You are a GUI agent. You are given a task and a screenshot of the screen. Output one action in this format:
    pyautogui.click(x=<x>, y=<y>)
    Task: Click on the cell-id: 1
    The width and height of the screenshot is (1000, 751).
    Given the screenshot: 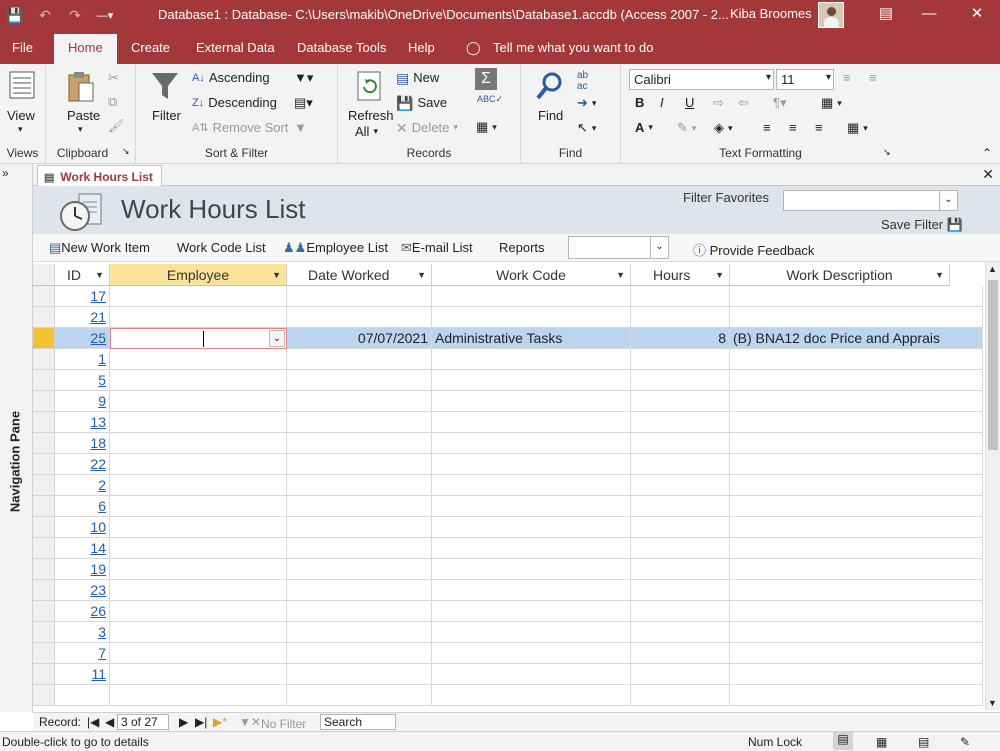 What is the action you would take?
    pyautogui.click(x=82, y=359)
    